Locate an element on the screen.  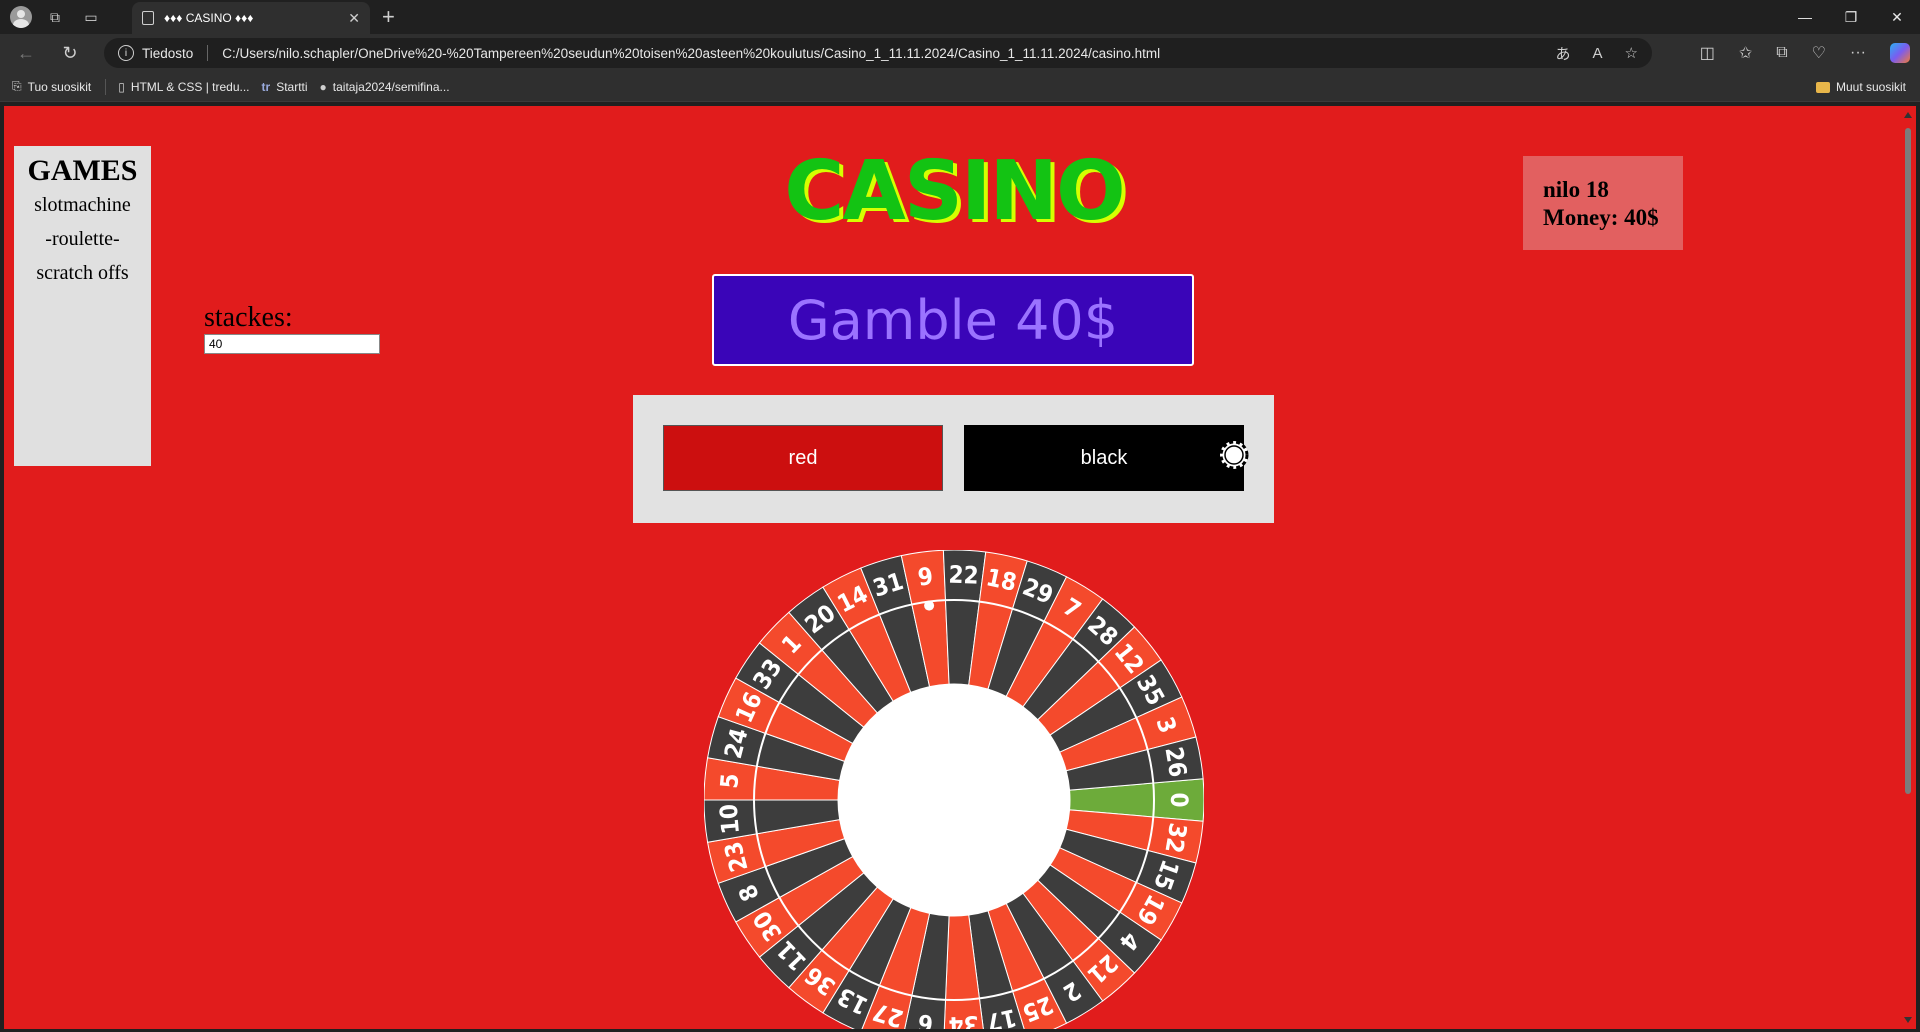
tab-actions-icon: ▭ is located at coordinates (91, 17).